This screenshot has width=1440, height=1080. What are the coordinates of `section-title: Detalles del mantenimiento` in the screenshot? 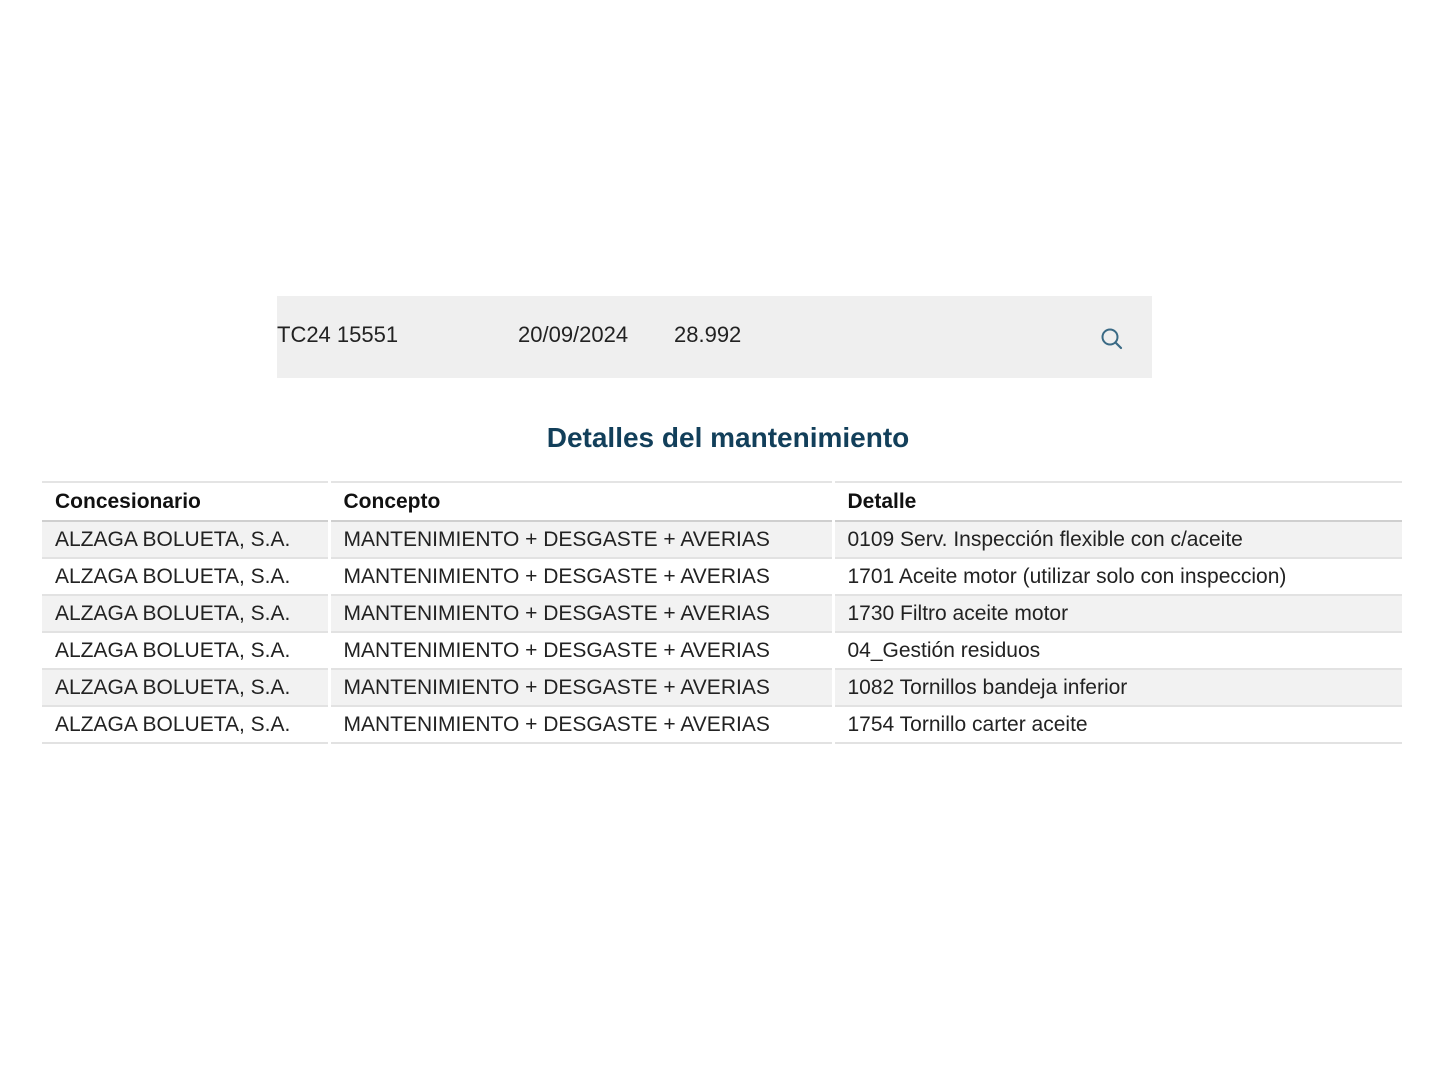 It's located at (728, 437).